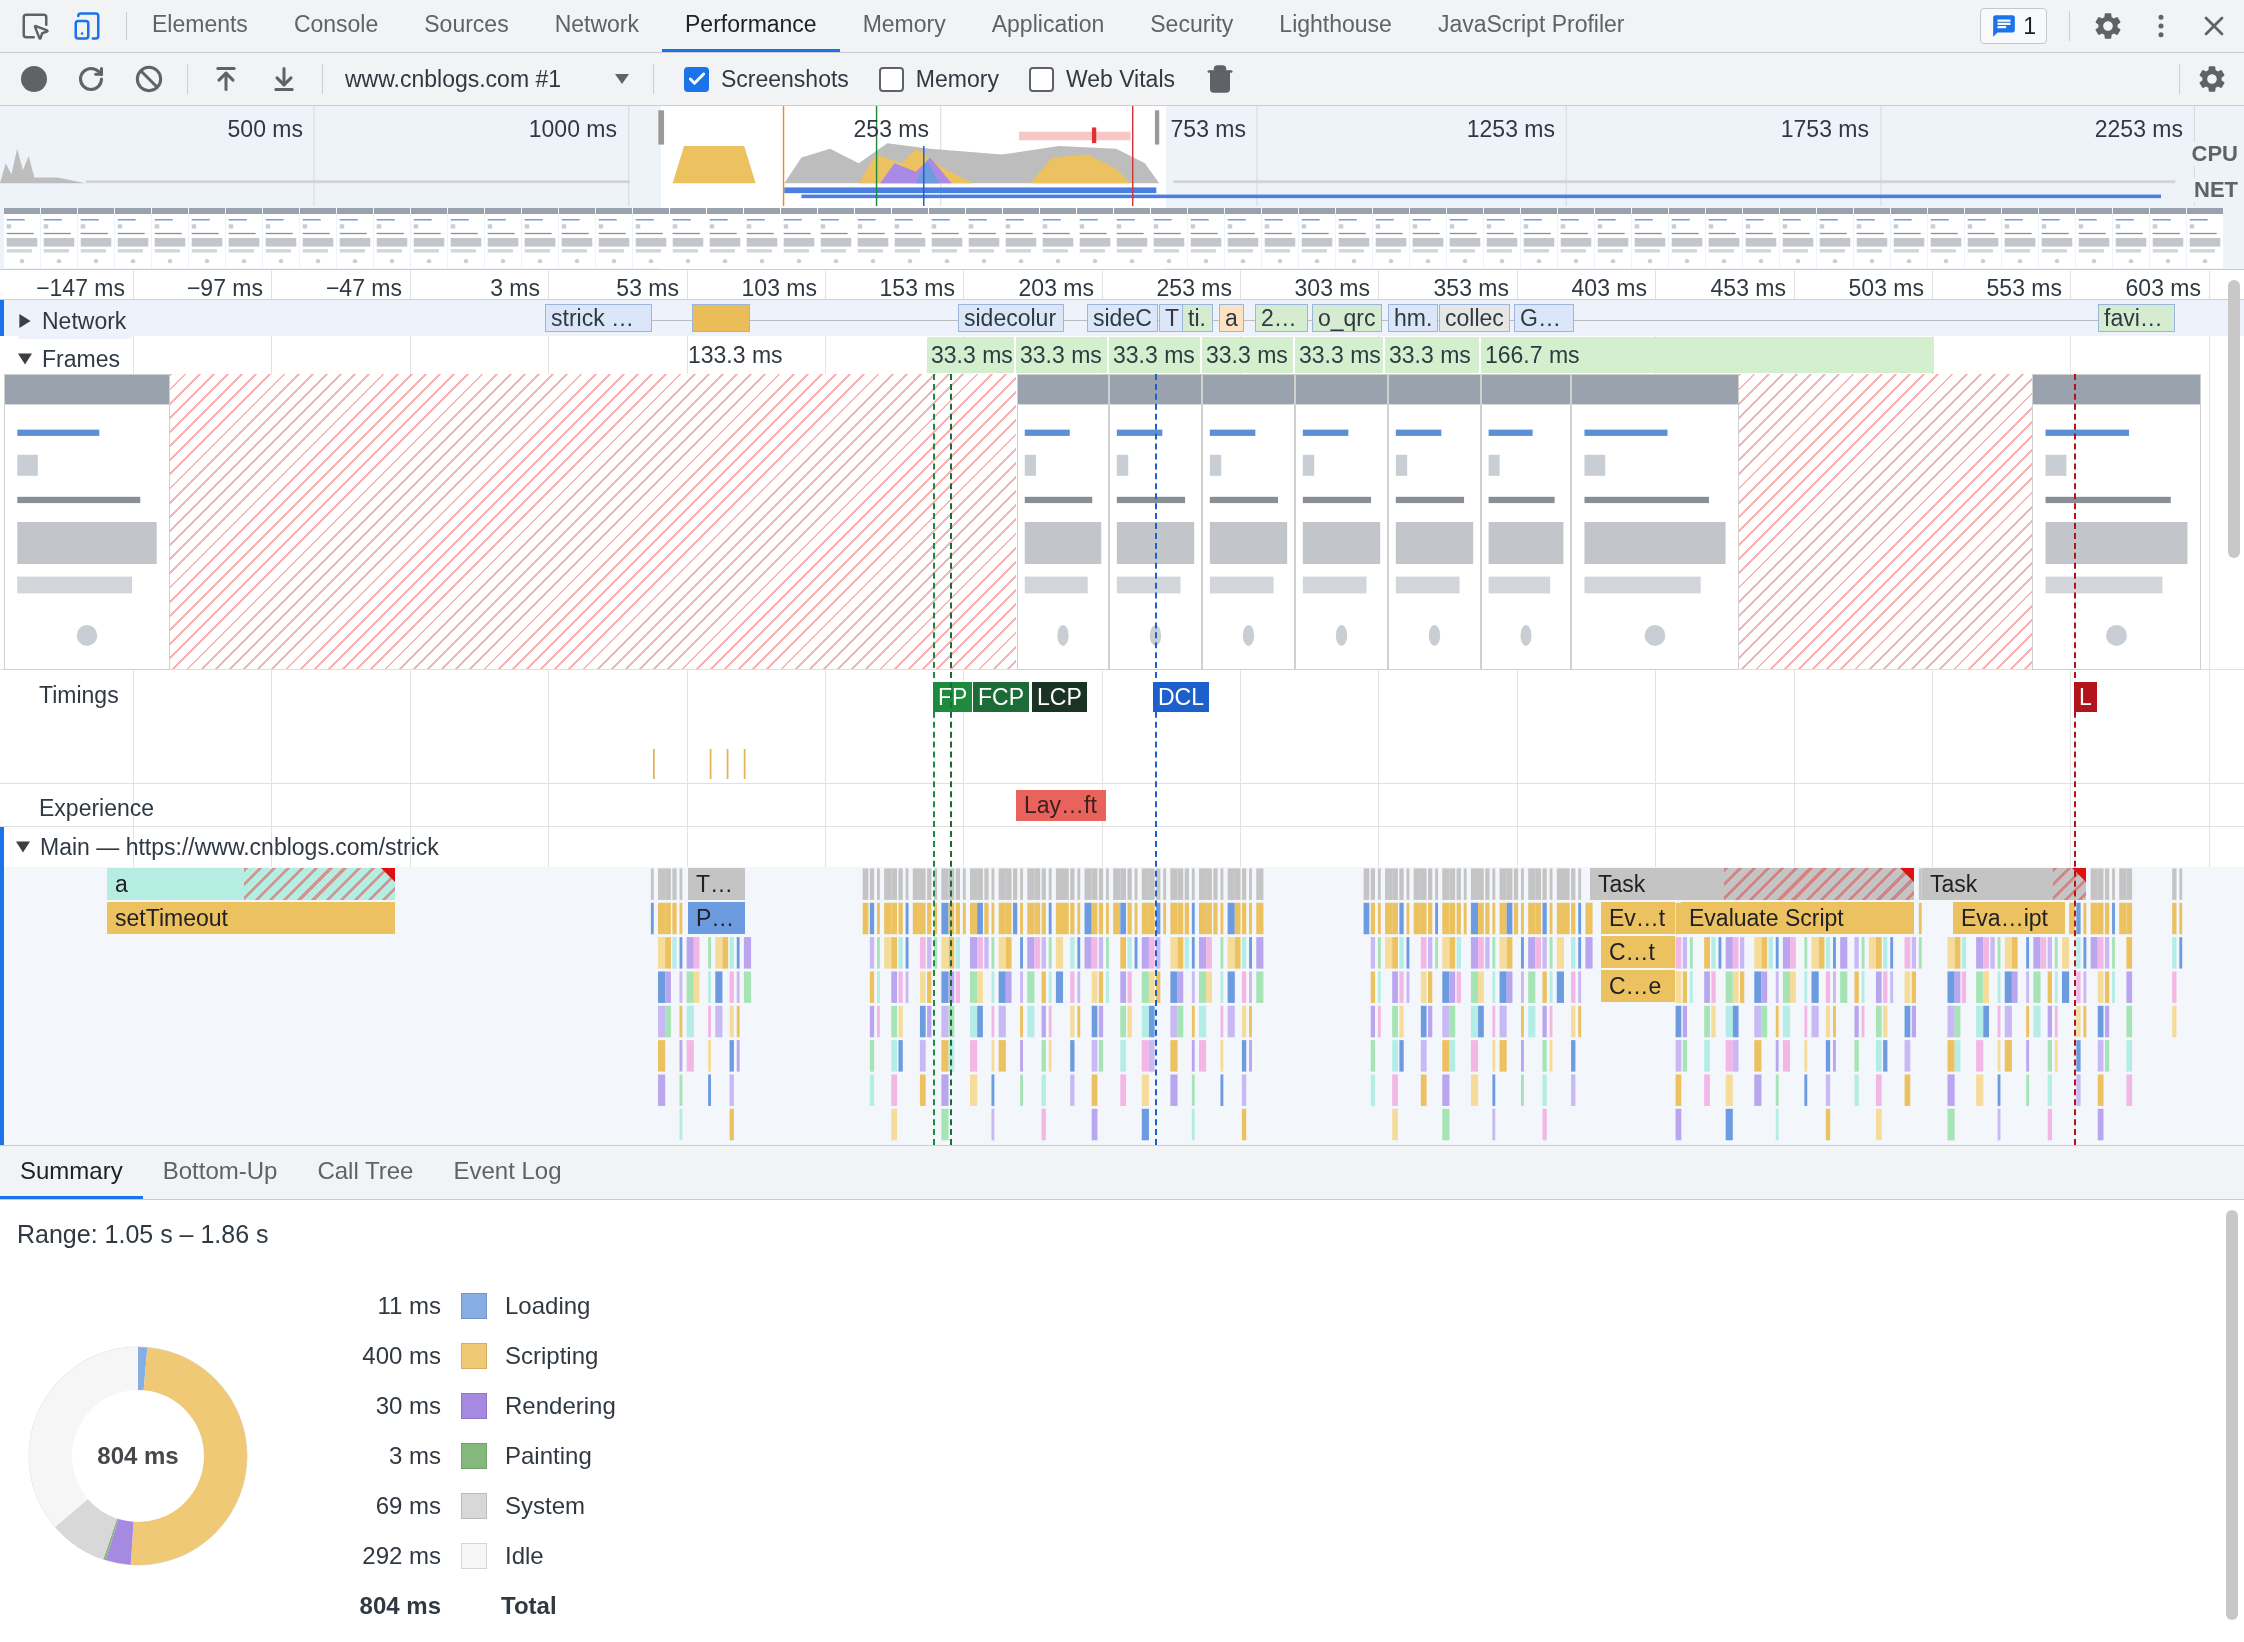  What do you see at coordinates (805, 355) in the screenshot?
I see `frame-bar: 133.3 ms` at bounding box center [805, 355].